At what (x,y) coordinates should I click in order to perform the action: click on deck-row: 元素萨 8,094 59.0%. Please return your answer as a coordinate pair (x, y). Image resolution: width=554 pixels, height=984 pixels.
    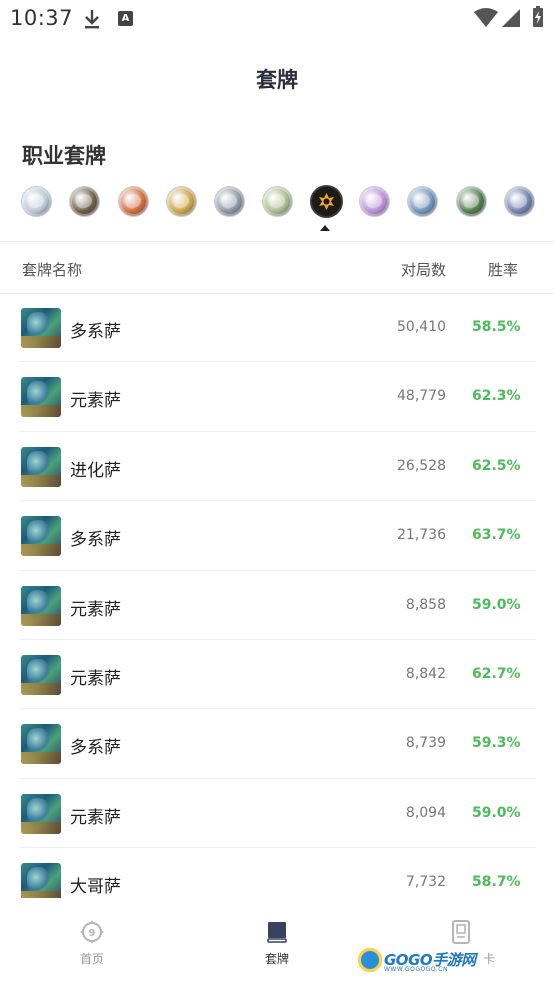
    Looking at the image, I should click on (278, 814).